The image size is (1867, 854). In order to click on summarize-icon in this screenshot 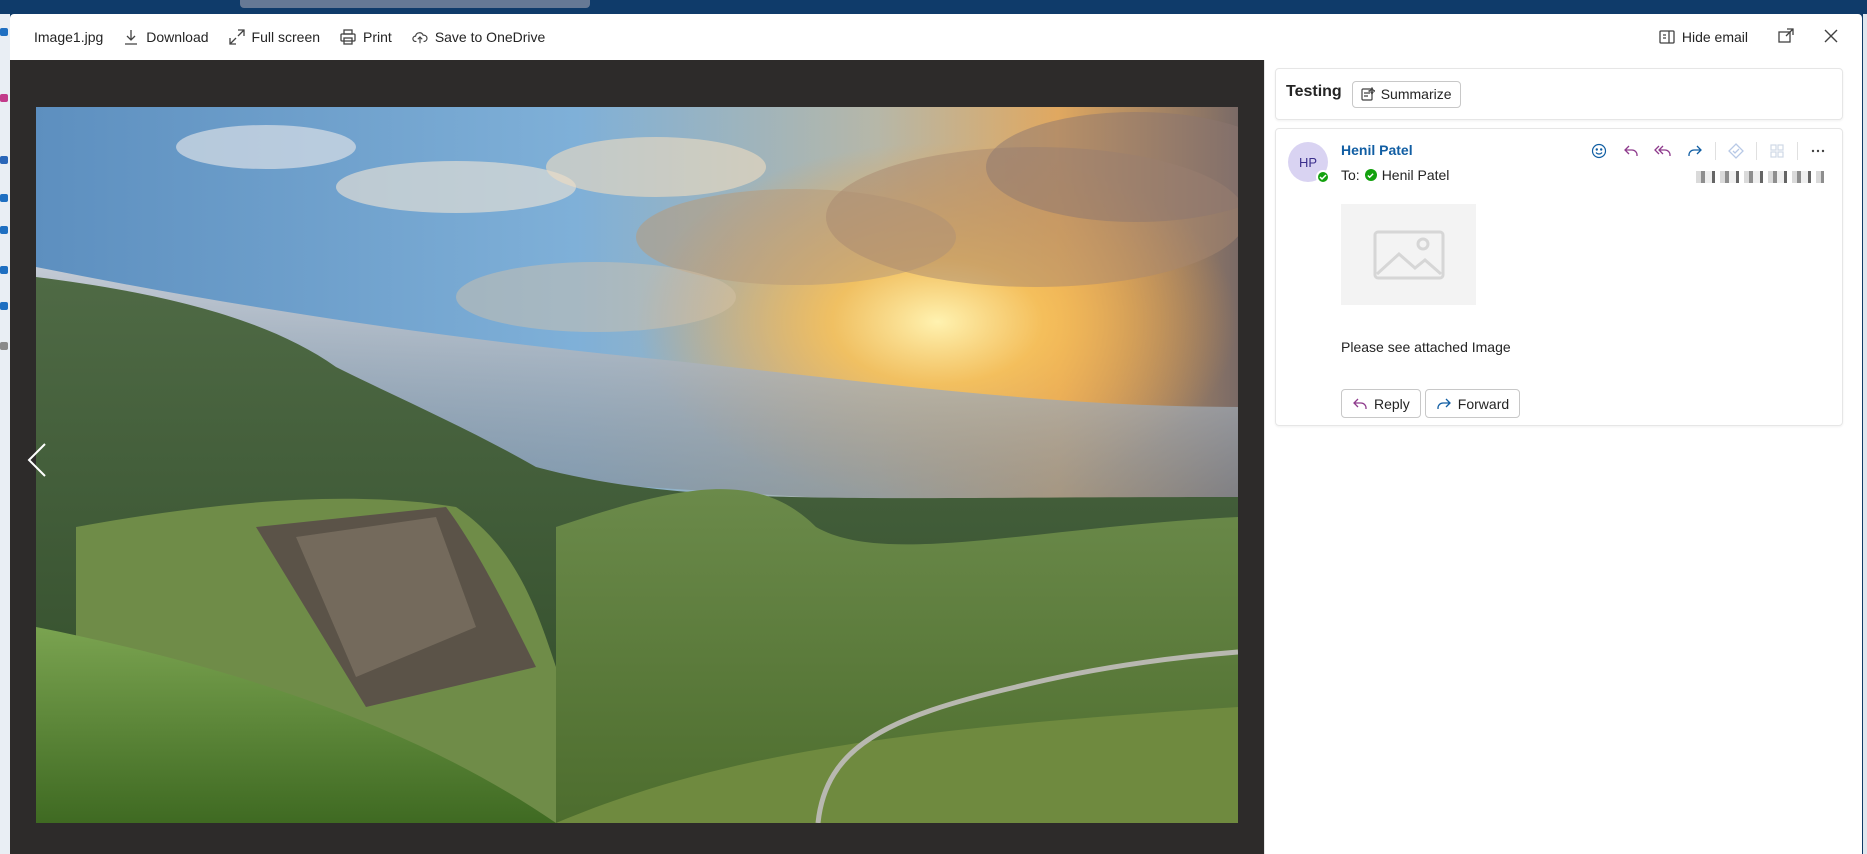, I will do `click(1368, 94)`.